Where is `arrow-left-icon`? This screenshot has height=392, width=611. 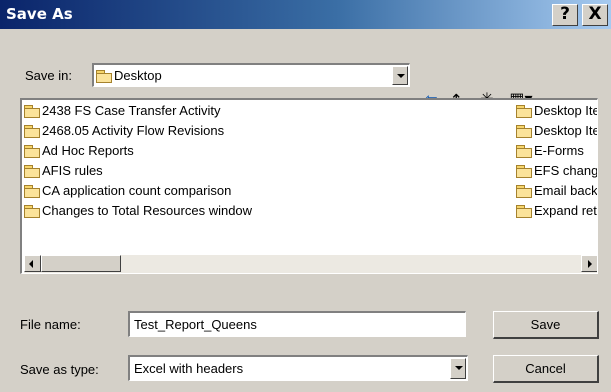 arrow-left-icon is located at coordinates (31, 264).